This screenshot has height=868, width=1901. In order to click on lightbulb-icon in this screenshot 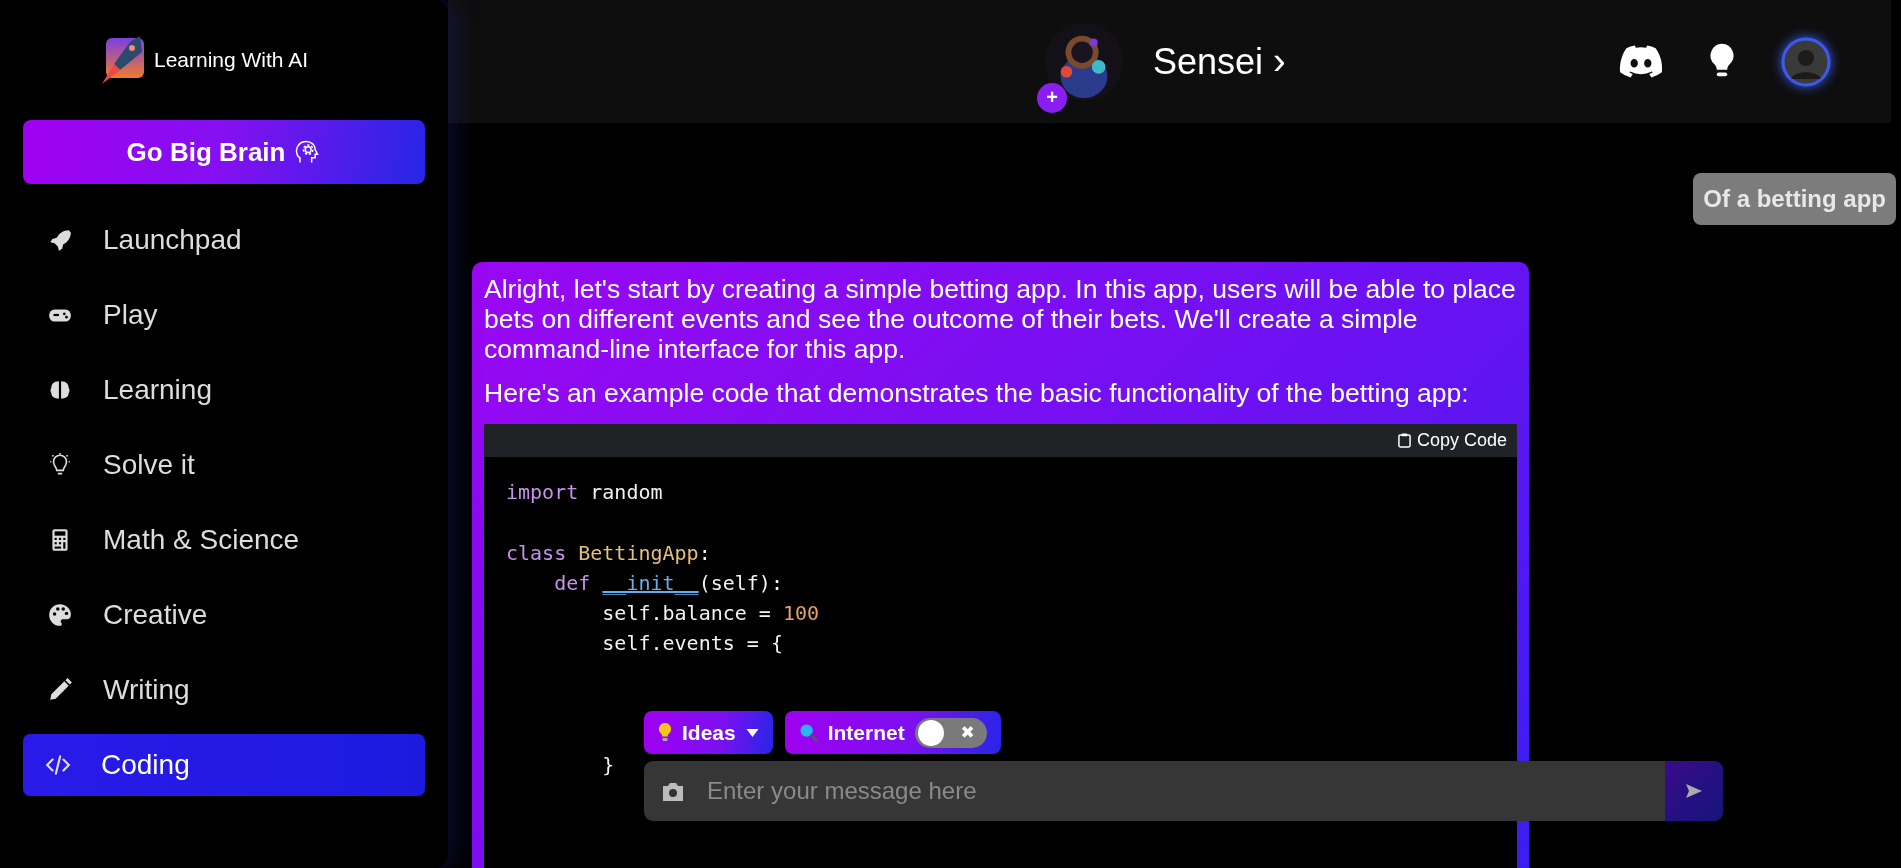, I will do `click(665, 732)`.